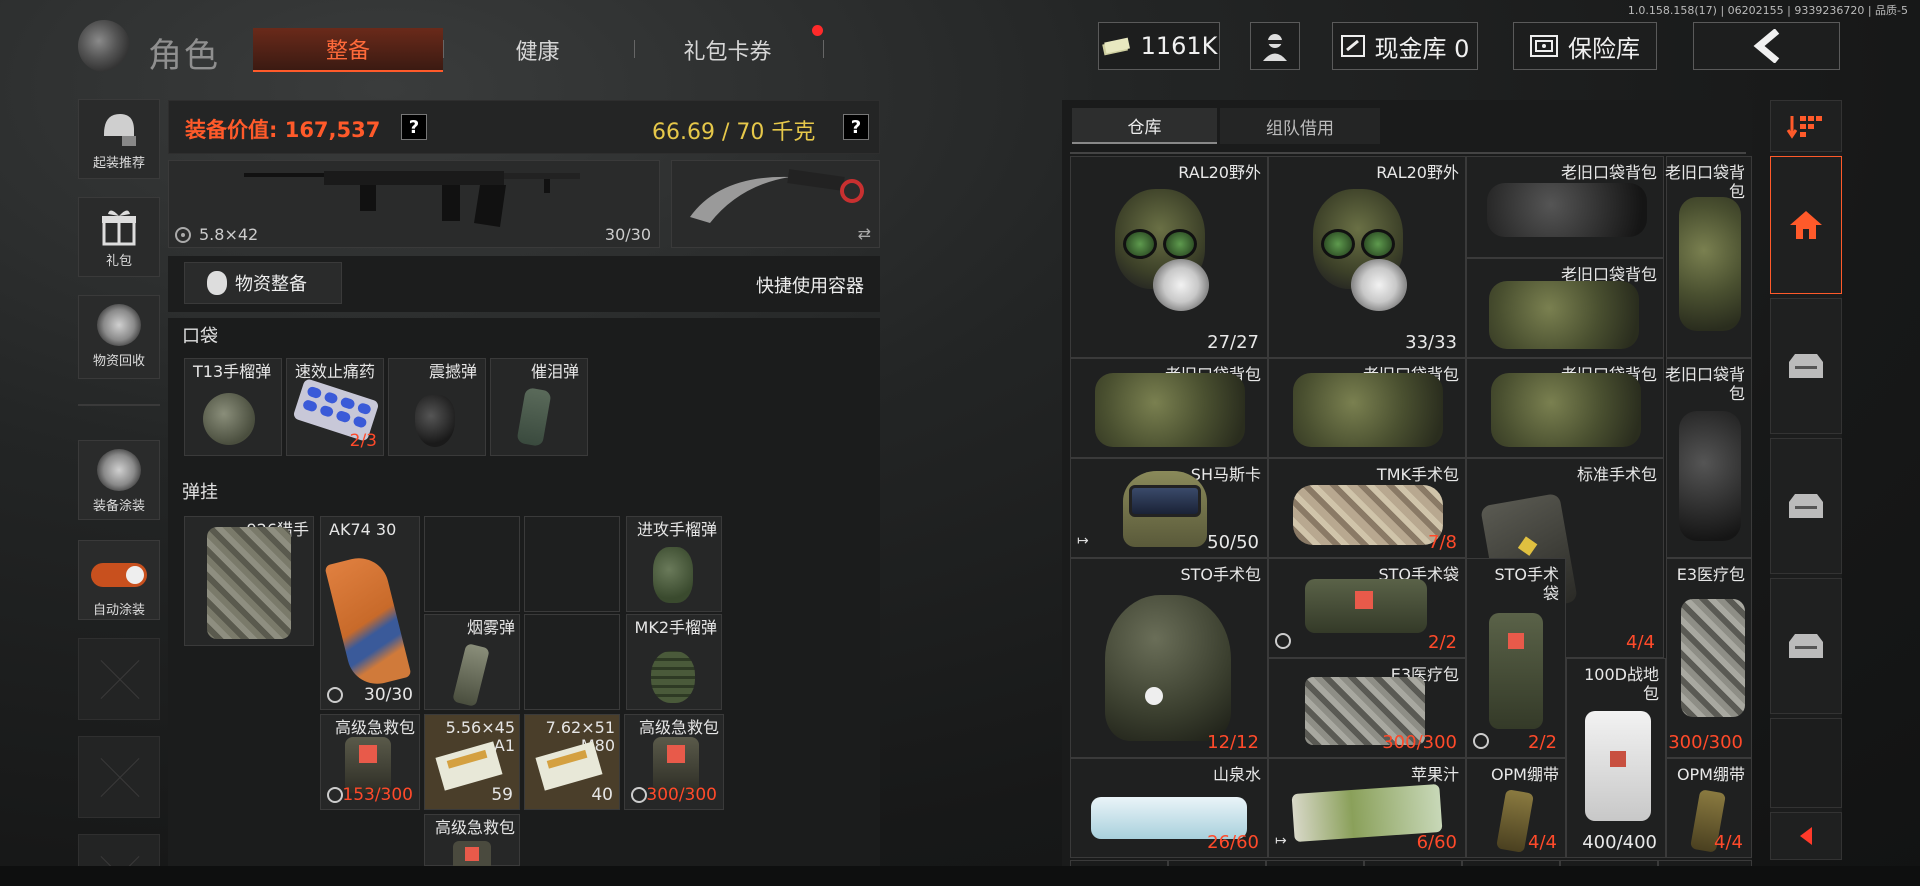  Describe the element at coordinates (118, 261) in the screenshot. I see `gift-label: 礼包` at that location.